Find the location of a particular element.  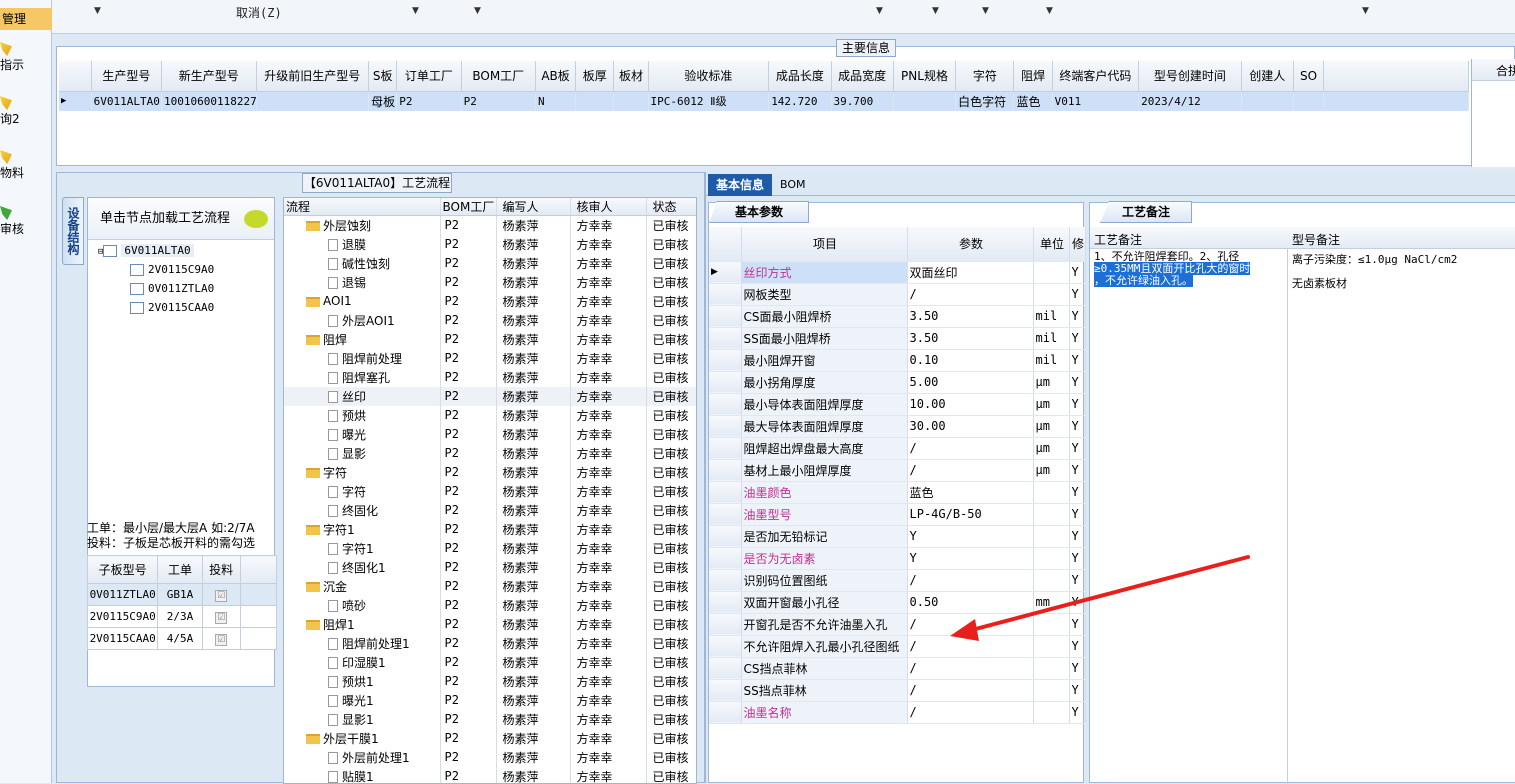

col-header: 成品宽度 is located at coordinates (862, 76).